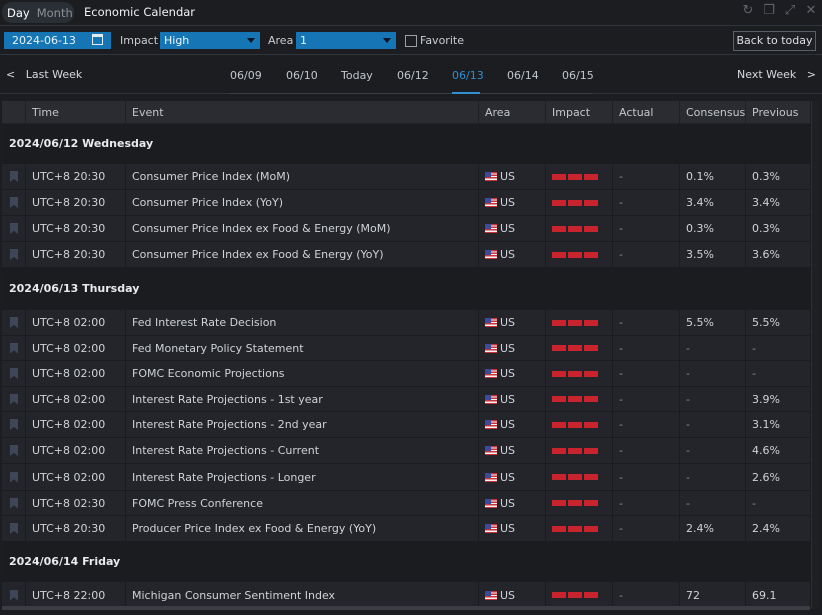  Describe the element at coordinates (578, 75) in the screenshot. I see `day-tab: 06/15` at that location.